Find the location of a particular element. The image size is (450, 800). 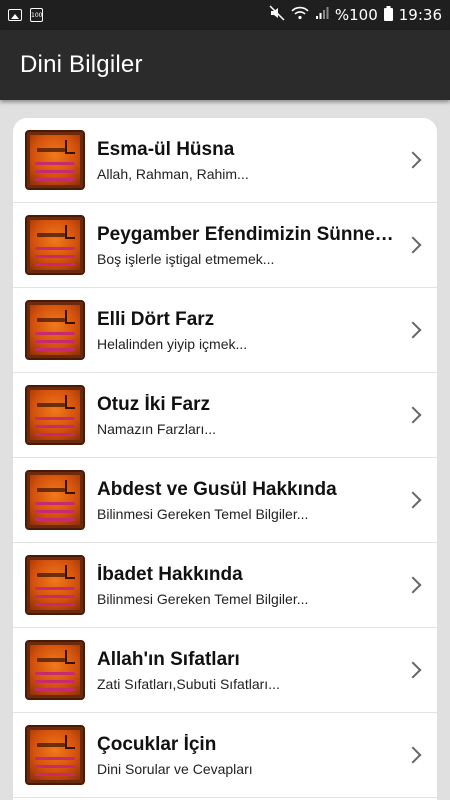

list-item-title: Otuz İki Farz is located at coordinates (153, 404).